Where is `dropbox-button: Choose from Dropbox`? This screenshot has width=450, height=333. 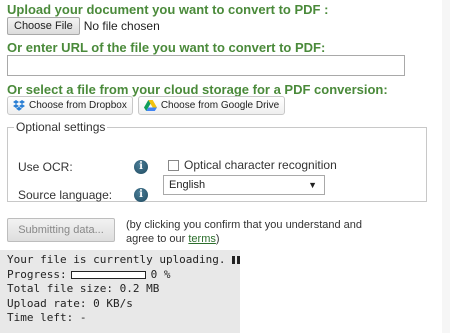
dropbox-button: Choose from Dropbox is located at coordinates (70, 105).